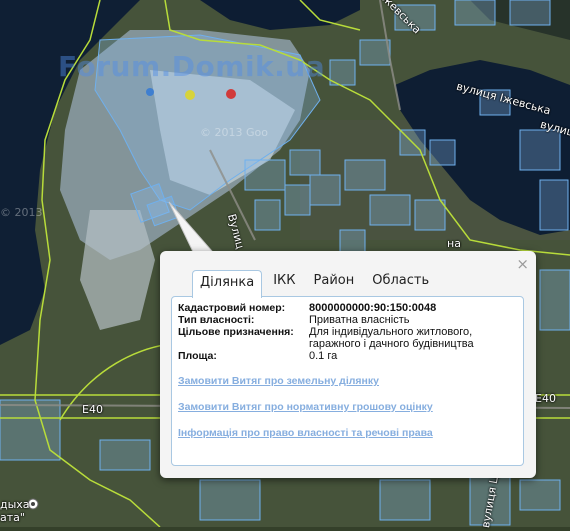 This screenshot has height=531, width=570. Describe the element at coordinates (522, 264) in the screenshot. I see `close-icon: ×` at that location.